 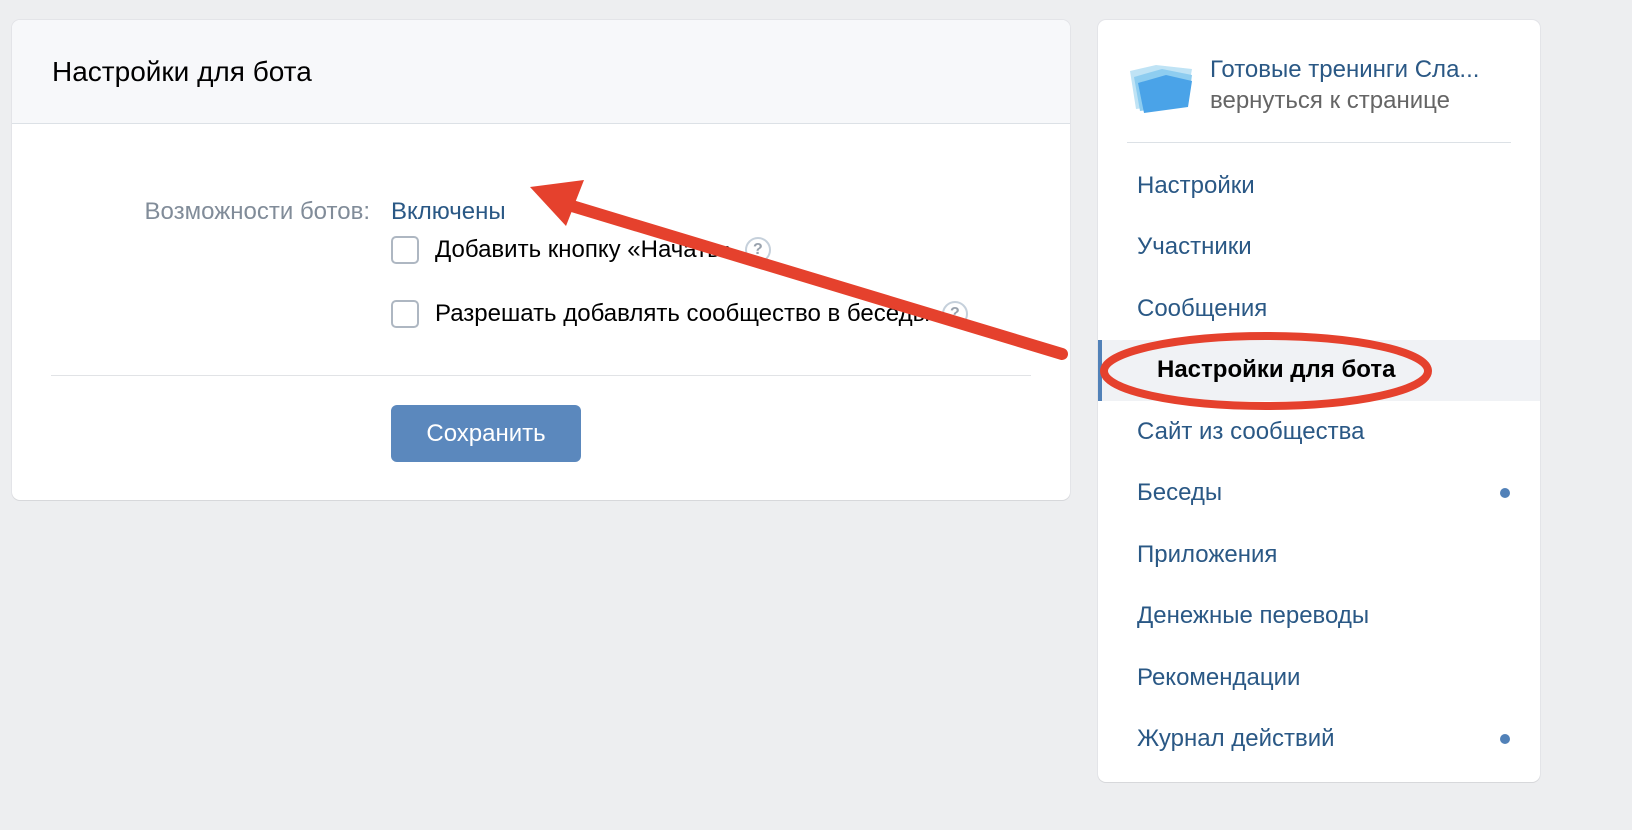 What do you see at coordinates (1319, 555) in the screenshot?
I see `sidebar-item-apps: Приложения` at bounding box center [1319, 555].